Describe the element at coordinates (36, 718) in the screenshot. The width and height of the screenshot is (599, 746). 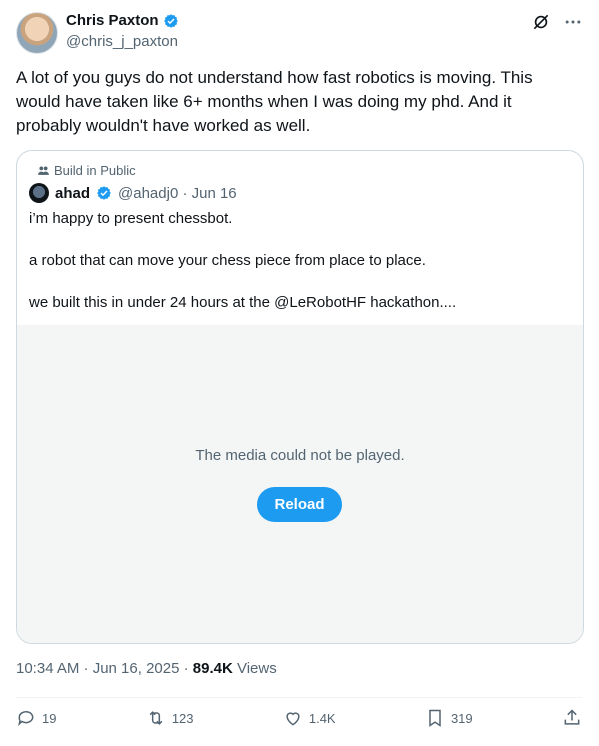
I see `reply-button: 19` at that location.